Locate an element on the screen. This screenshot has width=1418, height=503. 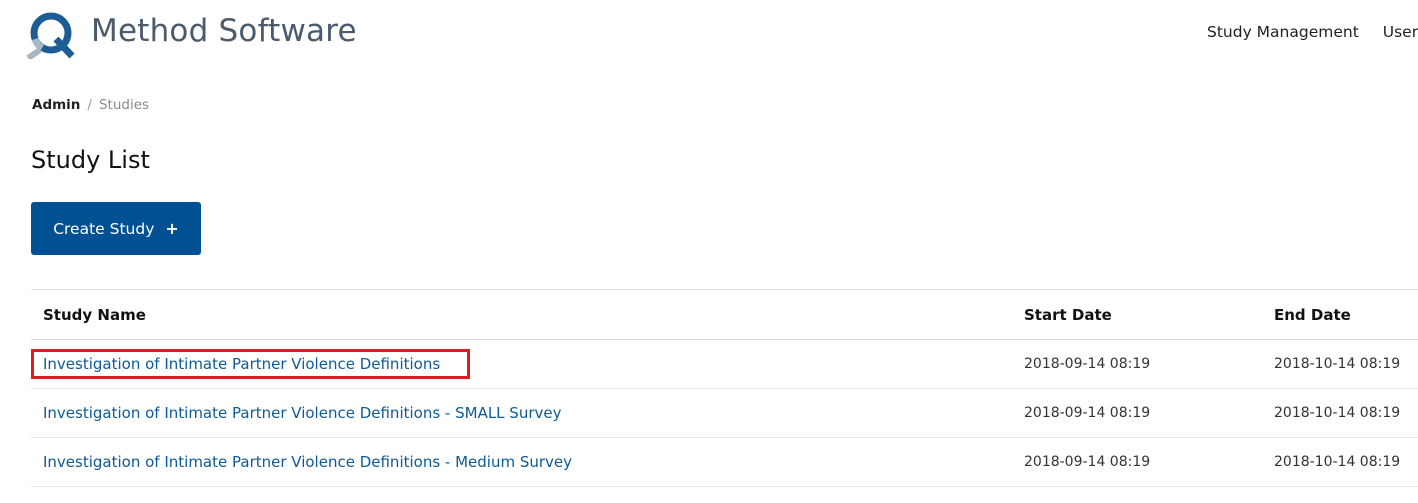
top-nav: Study Management User is located at coordinates (1312, 32).